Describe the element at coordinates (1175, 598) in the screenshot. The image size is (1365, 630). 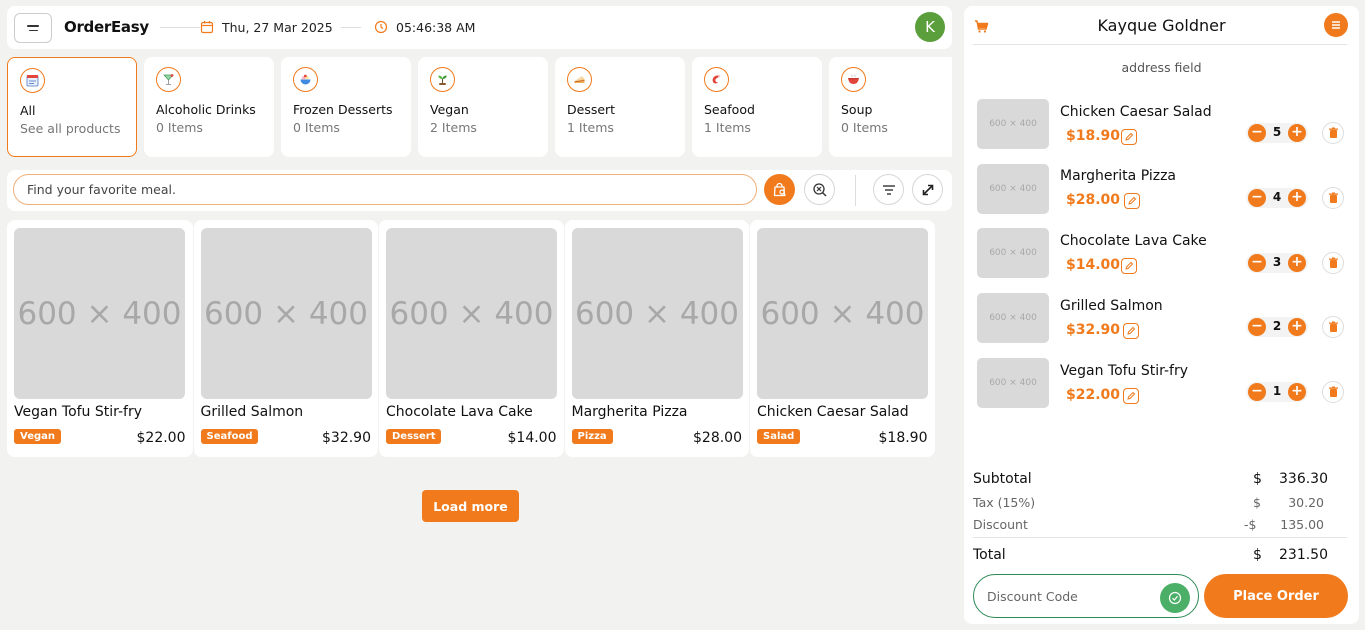
I see `apply-discount-button` at that location.